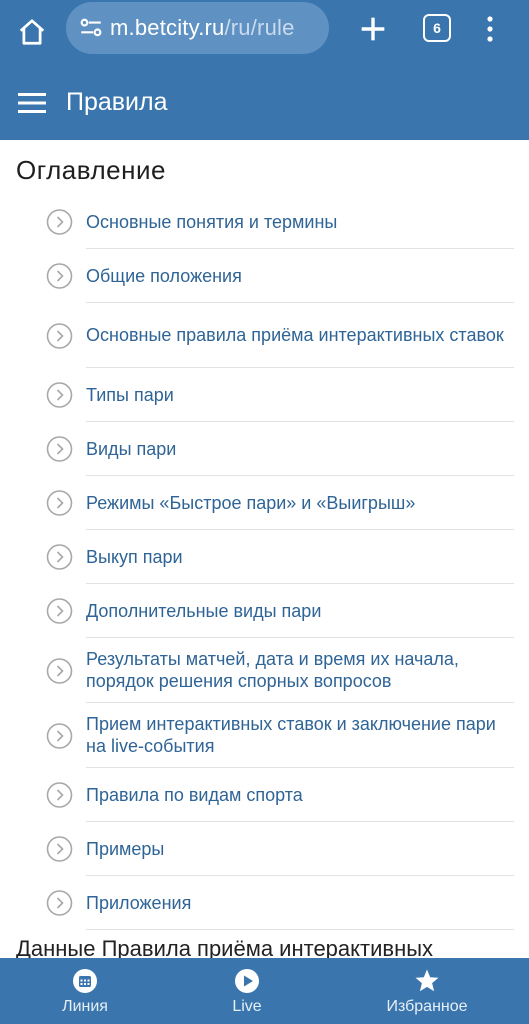 This screenshot has height=1024, width=529. I want to click on toc-link: Типы пари, so click(130, 395).